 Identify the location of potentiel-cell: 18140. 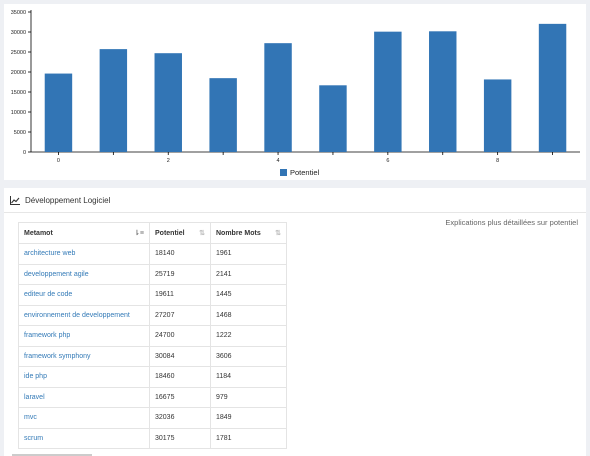
(180, 254).